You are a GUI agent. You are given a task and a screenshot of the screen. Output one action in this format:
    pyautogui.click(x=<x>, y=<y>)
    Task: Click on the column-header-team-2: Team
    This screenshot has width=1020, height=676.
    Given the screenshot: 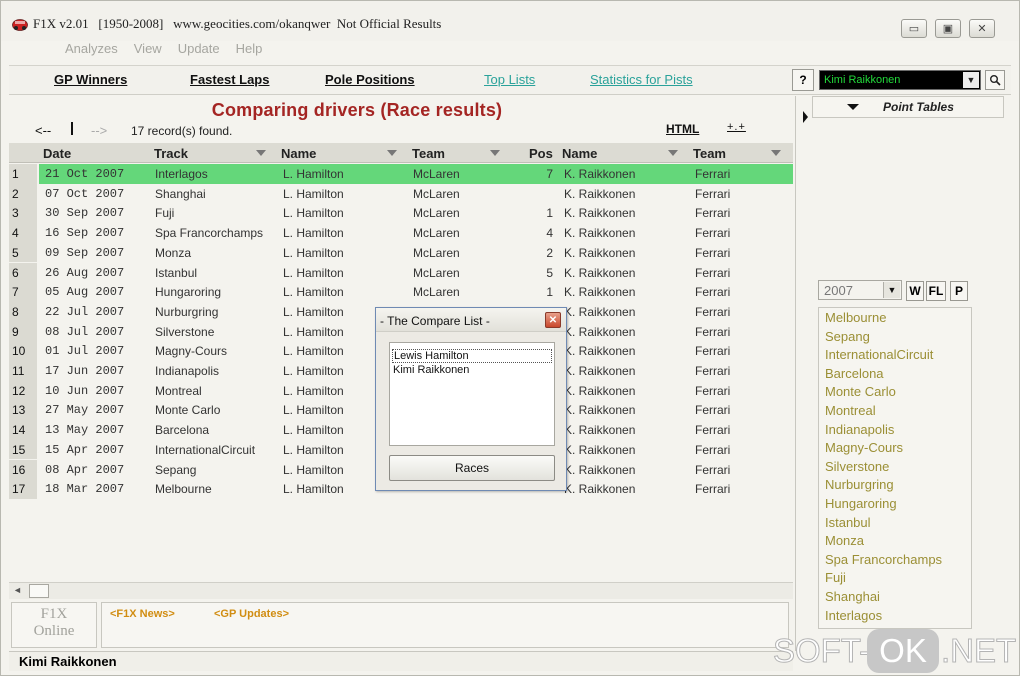 What is the action you would take?
    pyautogui.click(x=709, y=153)
    